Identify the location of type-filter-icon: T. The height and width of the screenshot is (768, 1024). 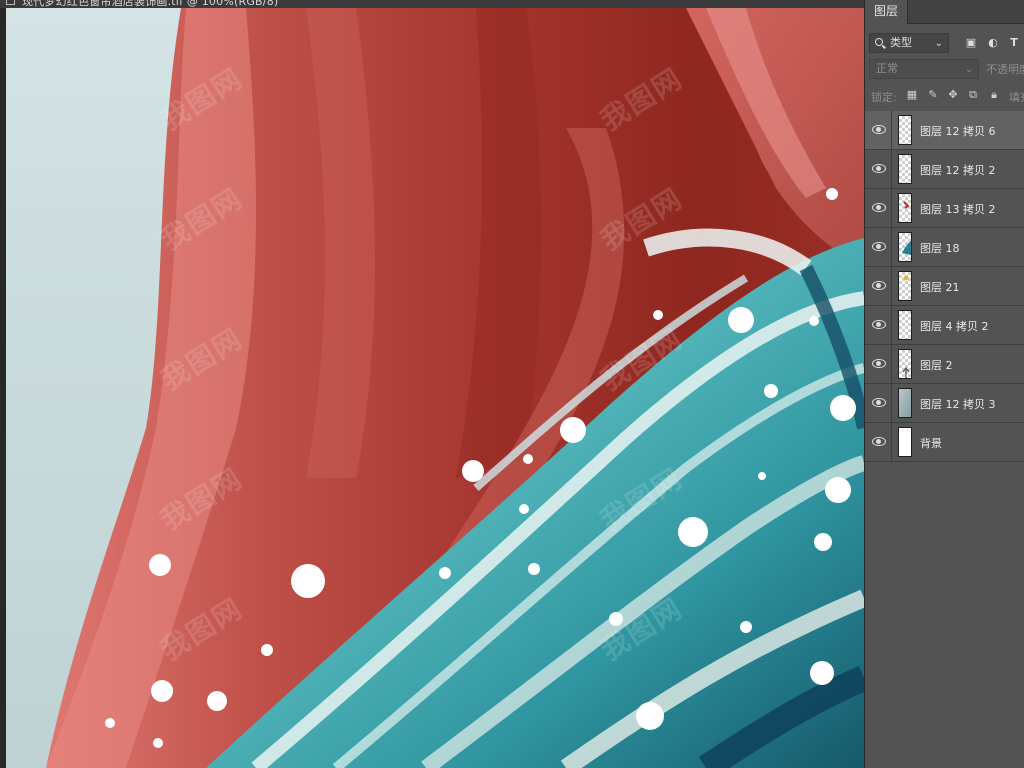
(1014, 43).